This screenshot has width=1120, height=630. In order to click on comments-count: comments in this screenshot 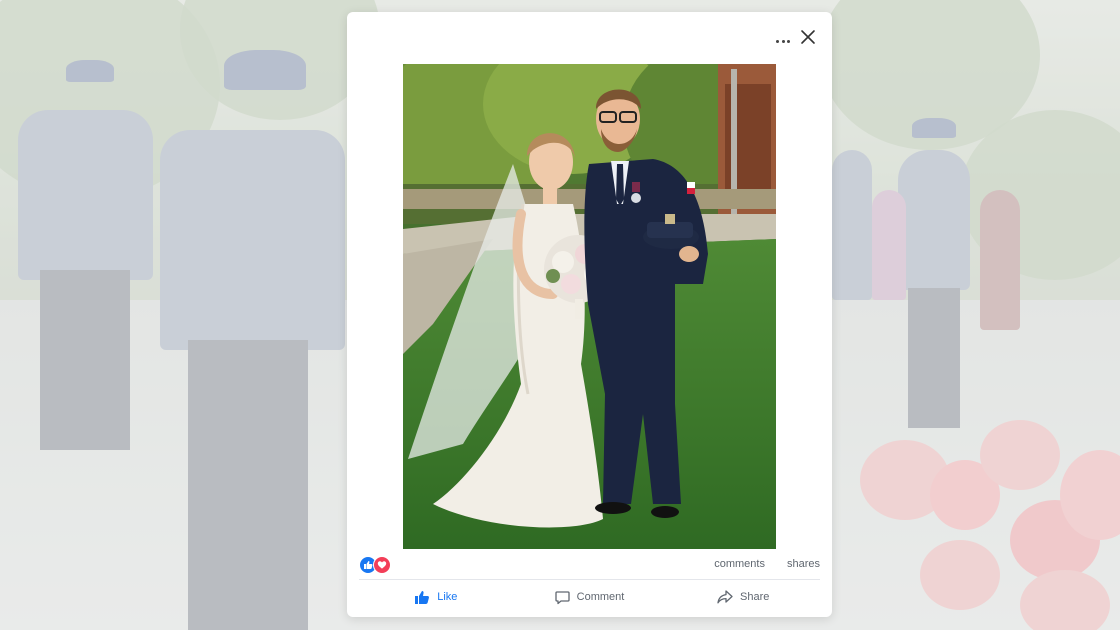, I will do `click(739, 564)`.